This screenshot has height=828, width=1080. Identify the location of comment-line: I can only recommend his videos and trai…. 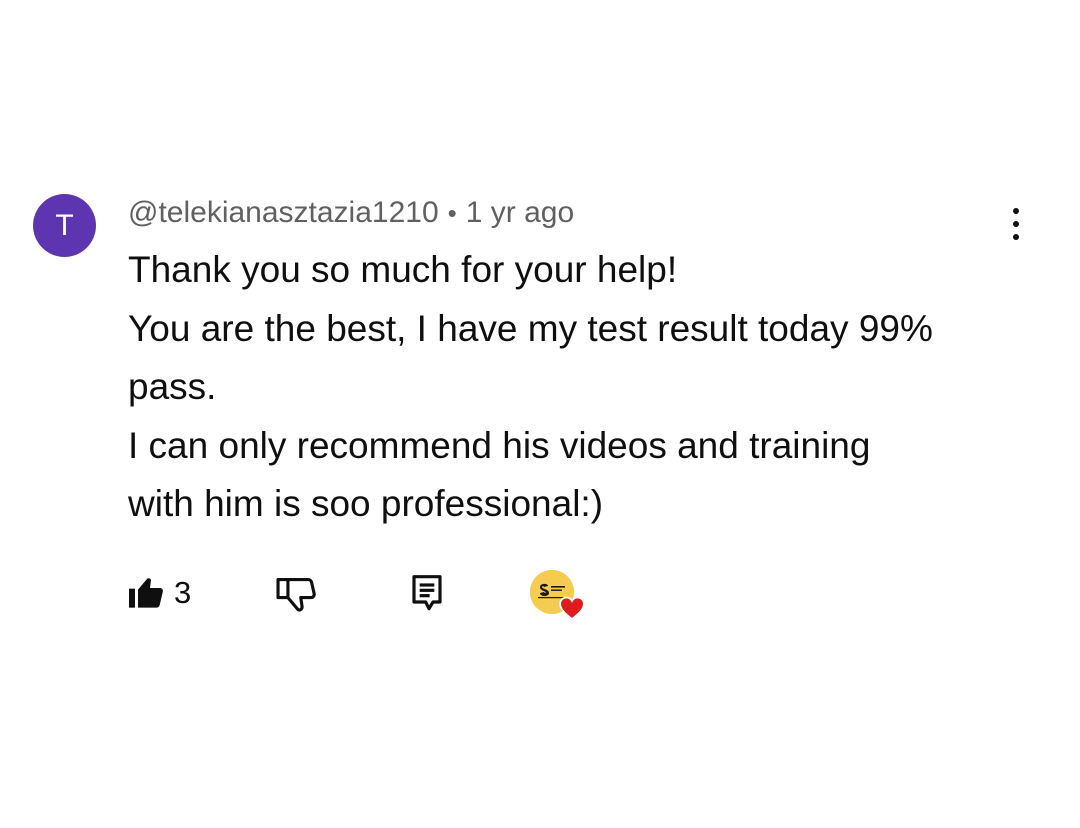
(499, 445).